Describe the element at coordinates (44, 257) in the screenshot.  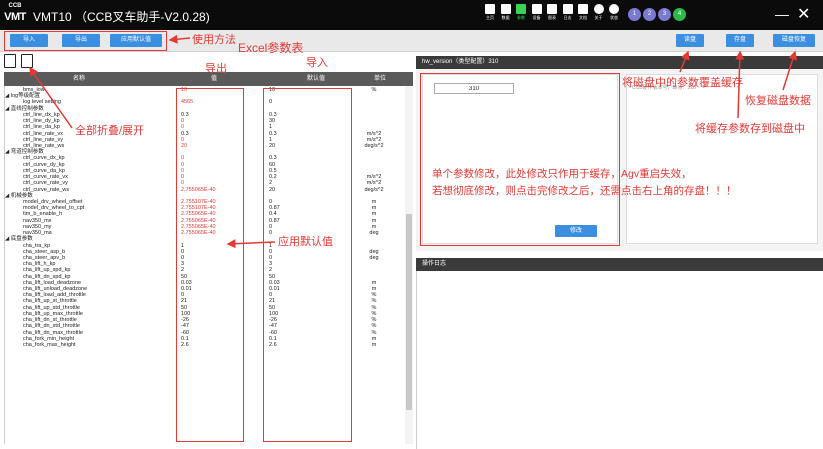
I see `cell-name: cha_steer_apv_b` at that location.